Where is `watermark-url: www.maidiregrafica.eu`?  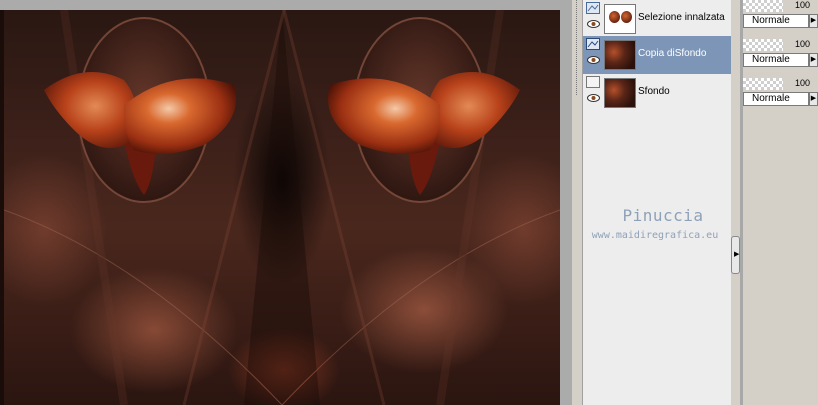
watermark-url: www.maidiregrafica.eu is located at coordinates (655, 235).